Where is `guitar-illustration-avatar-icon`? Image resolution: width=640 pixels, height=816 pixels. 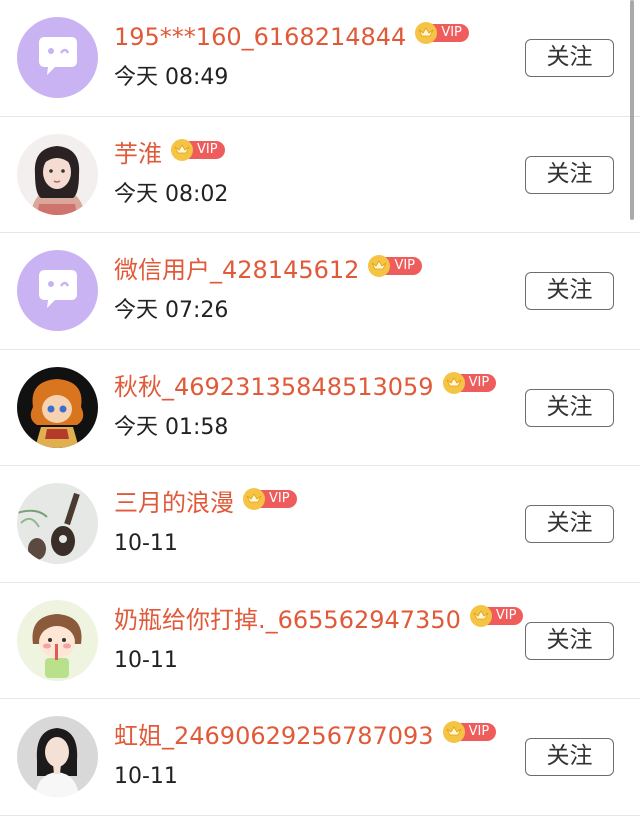
guitar-illustration-avatar-icon is located at coordinates (57, 523).